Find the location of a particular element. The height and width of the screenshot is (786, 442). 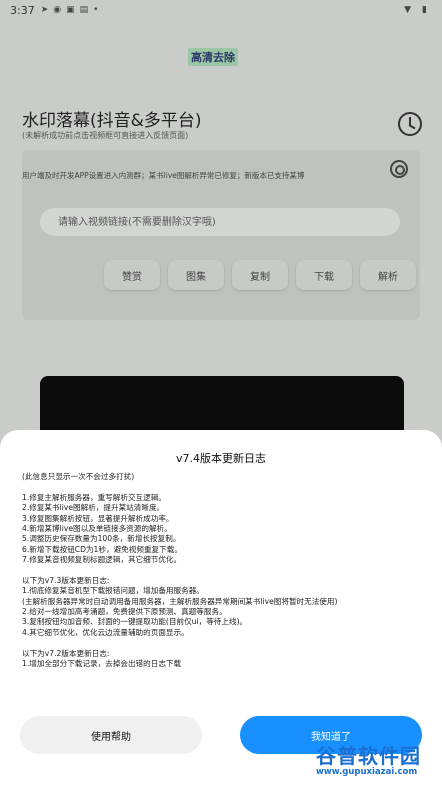

site-watermark: 谷普软件园 www.gupuxiazai.com is located at coordinates (379, 763).